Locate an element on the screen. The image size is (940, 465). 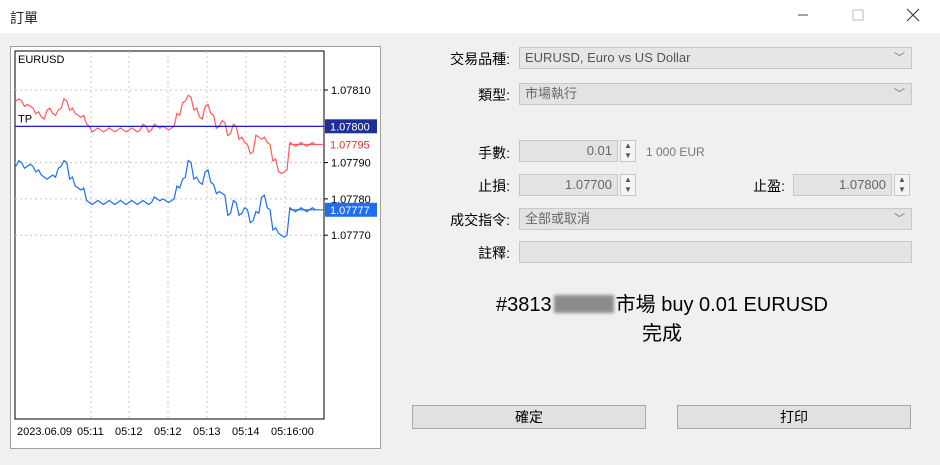
stop-loss-value: 1.07700 is located at coordinates (588, 184).